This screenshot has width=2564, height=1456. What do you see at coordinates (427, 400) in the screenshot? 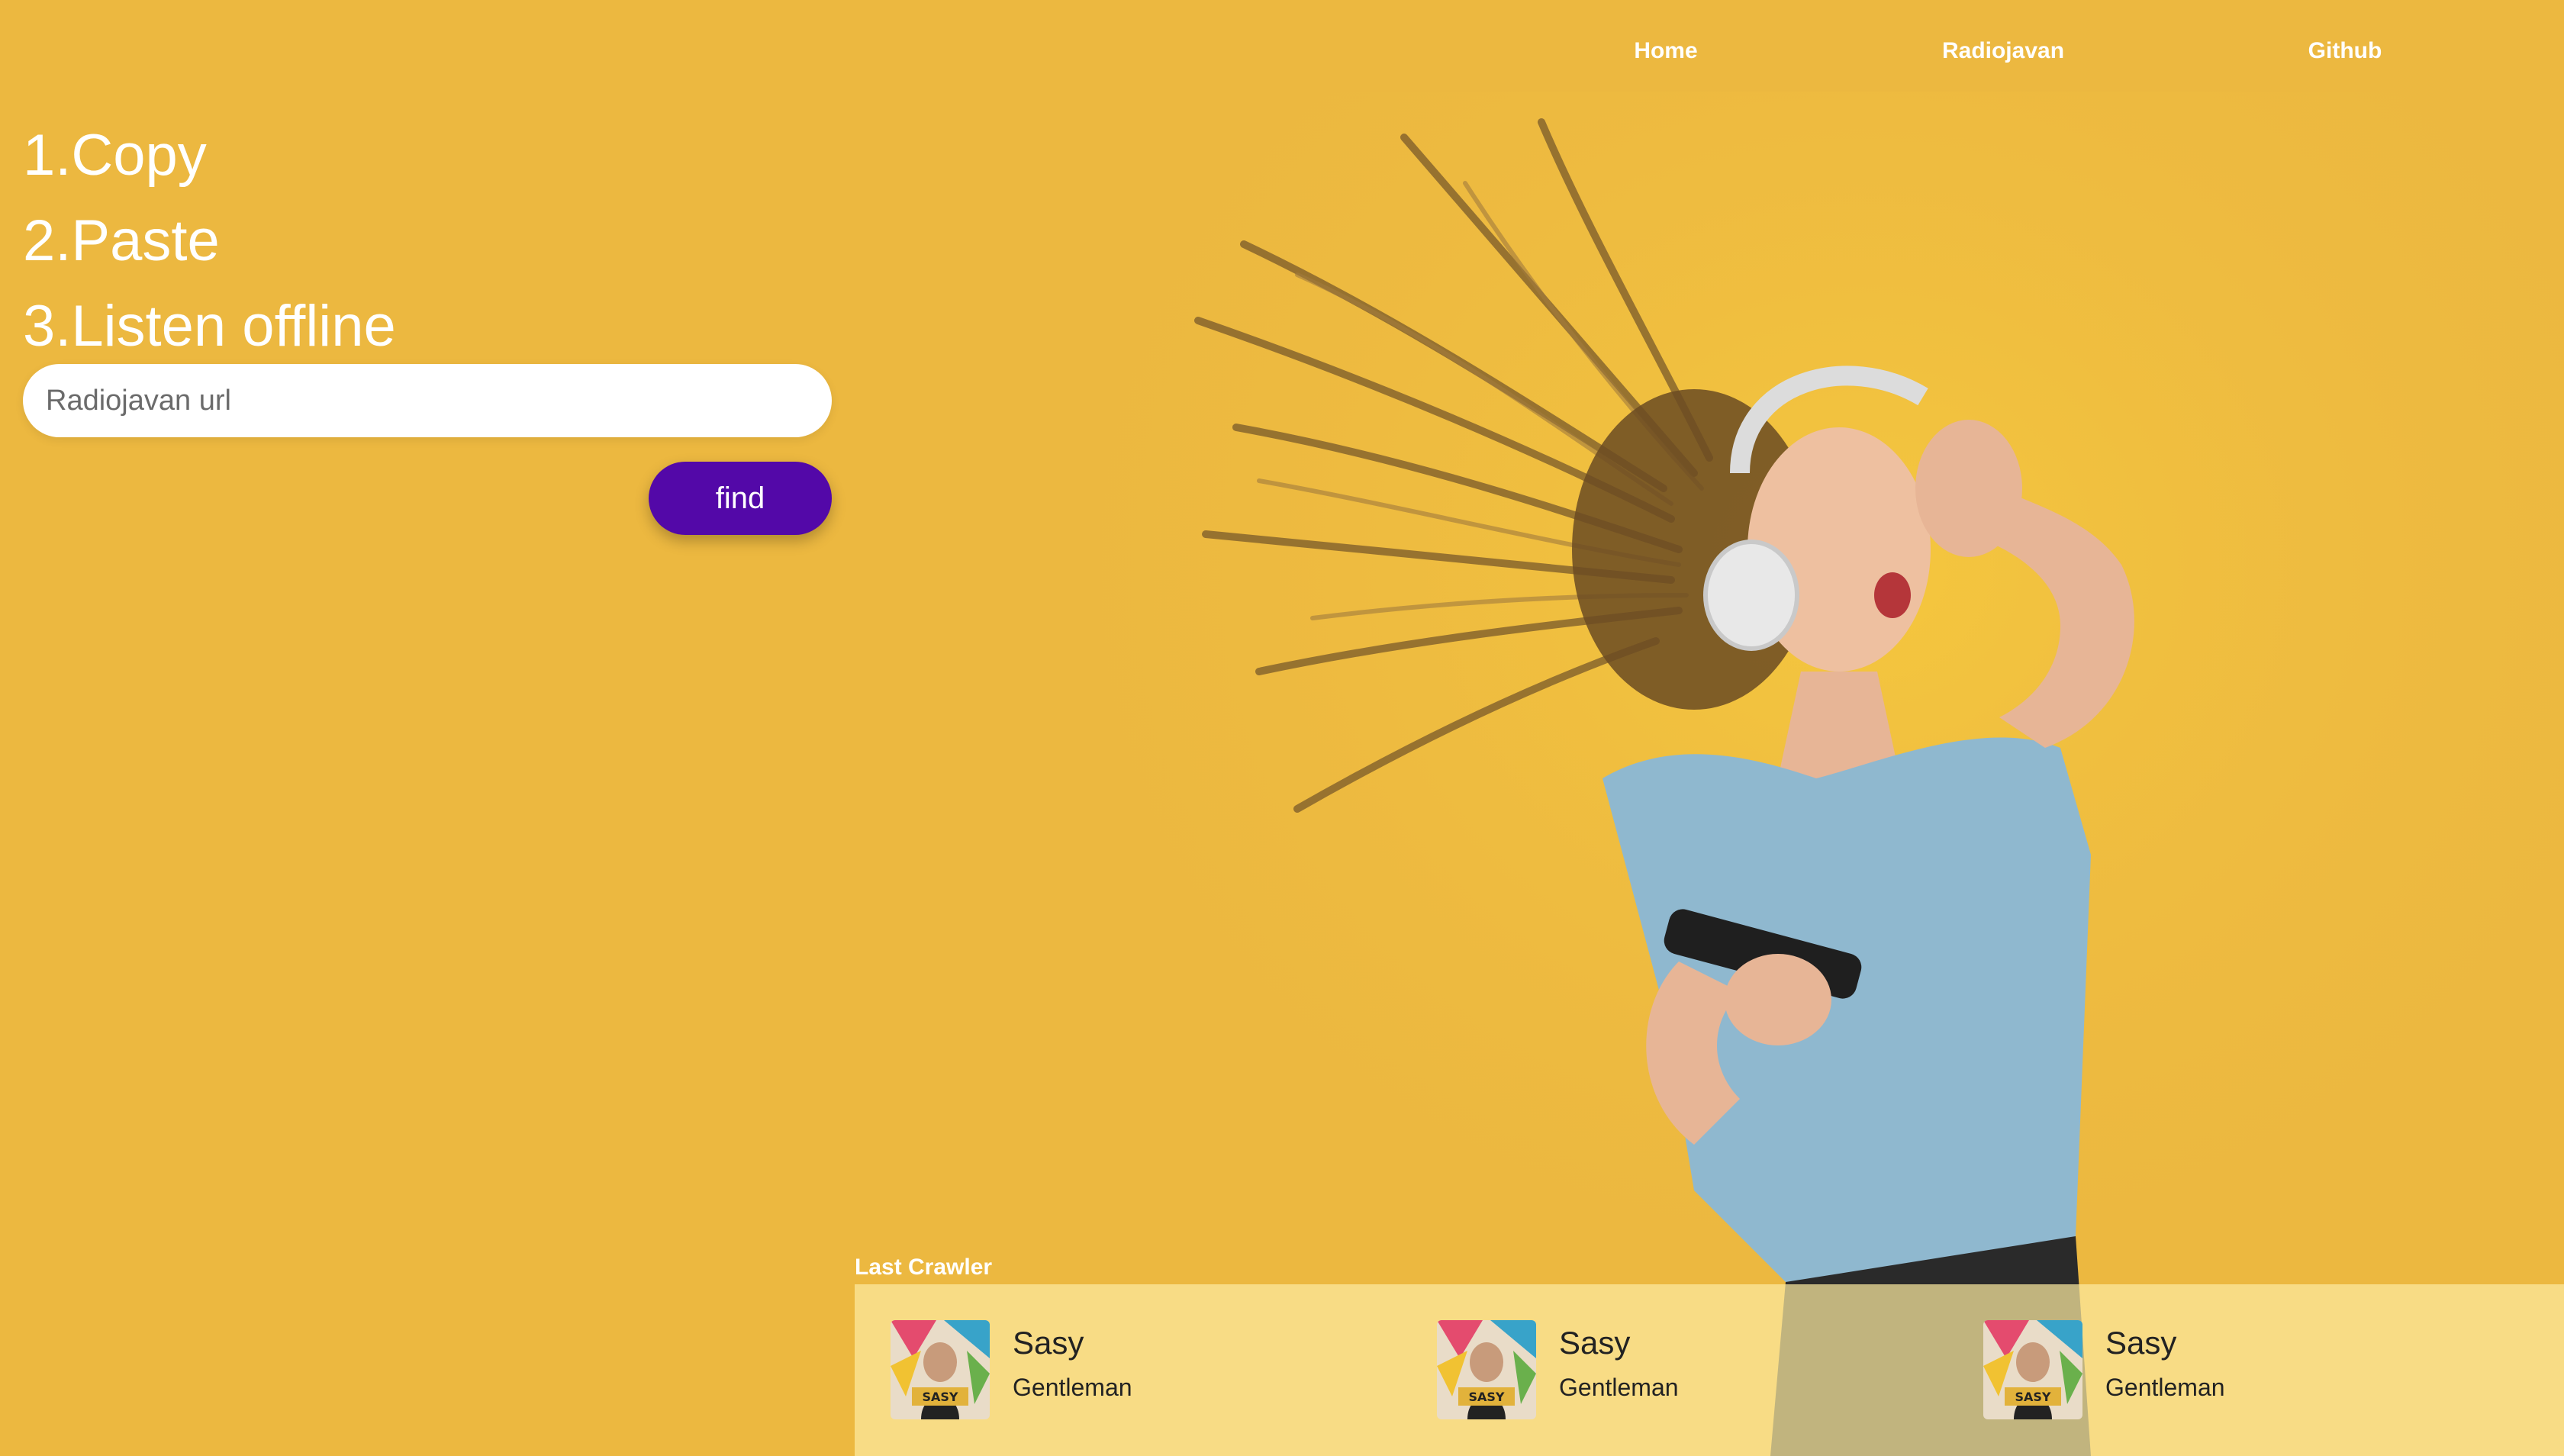
I see `radiojavan-url-input` at bounding box center [427, 400].